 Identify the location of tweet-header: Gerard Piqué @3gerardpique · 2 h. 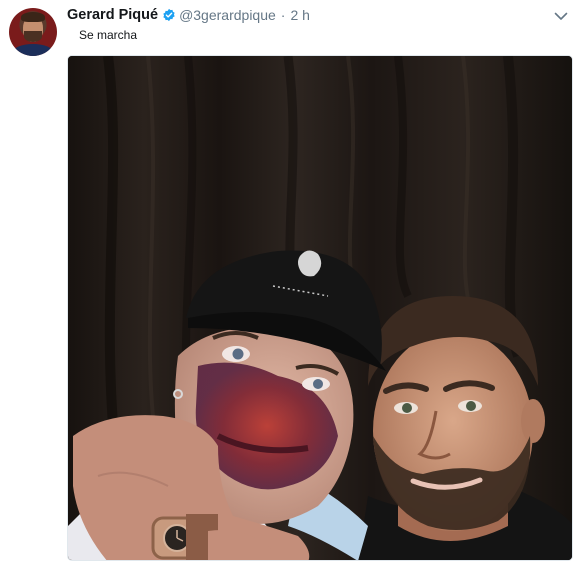
(188, 15).